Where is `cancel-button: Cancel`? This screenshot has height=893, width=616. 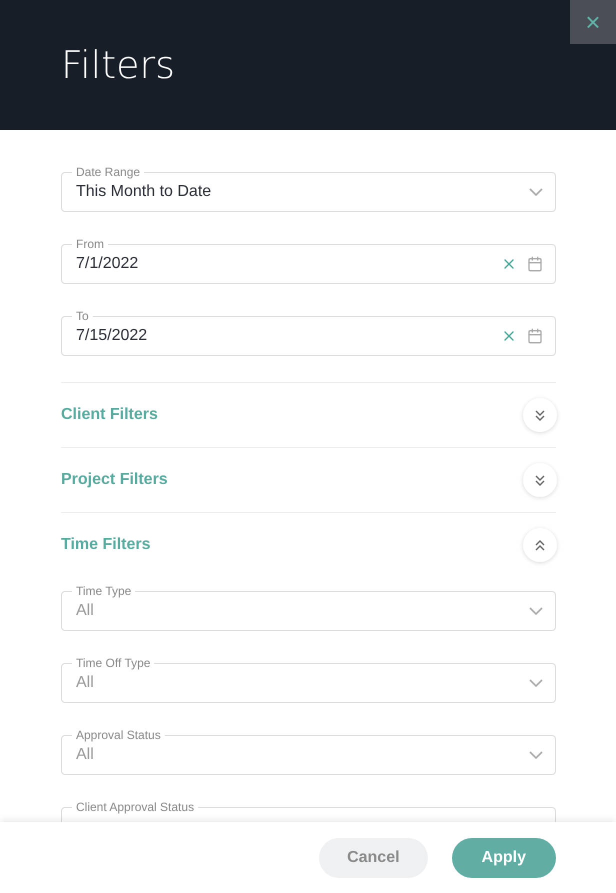
cancel-button: Cancel is located at coordinates (373, 858).